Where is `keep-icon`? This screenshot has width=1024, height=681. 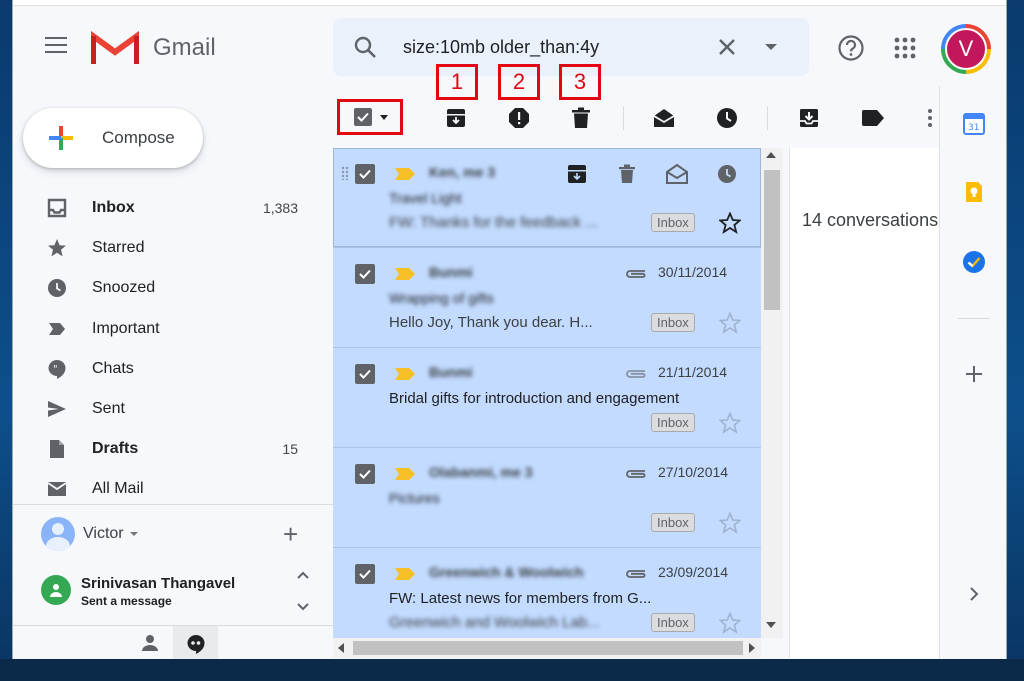
keep-icon is located at coordinates (974, 192).